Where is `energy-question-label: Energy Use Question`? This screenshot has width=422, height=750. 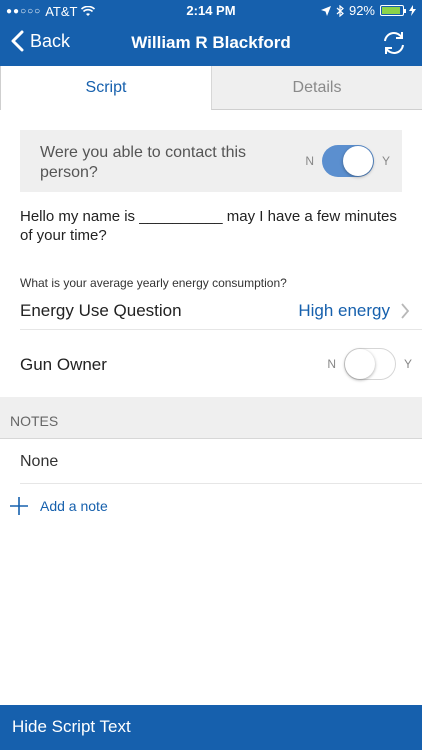 energy-question-label: Energy Use Question is located at coordinates (101, 310).